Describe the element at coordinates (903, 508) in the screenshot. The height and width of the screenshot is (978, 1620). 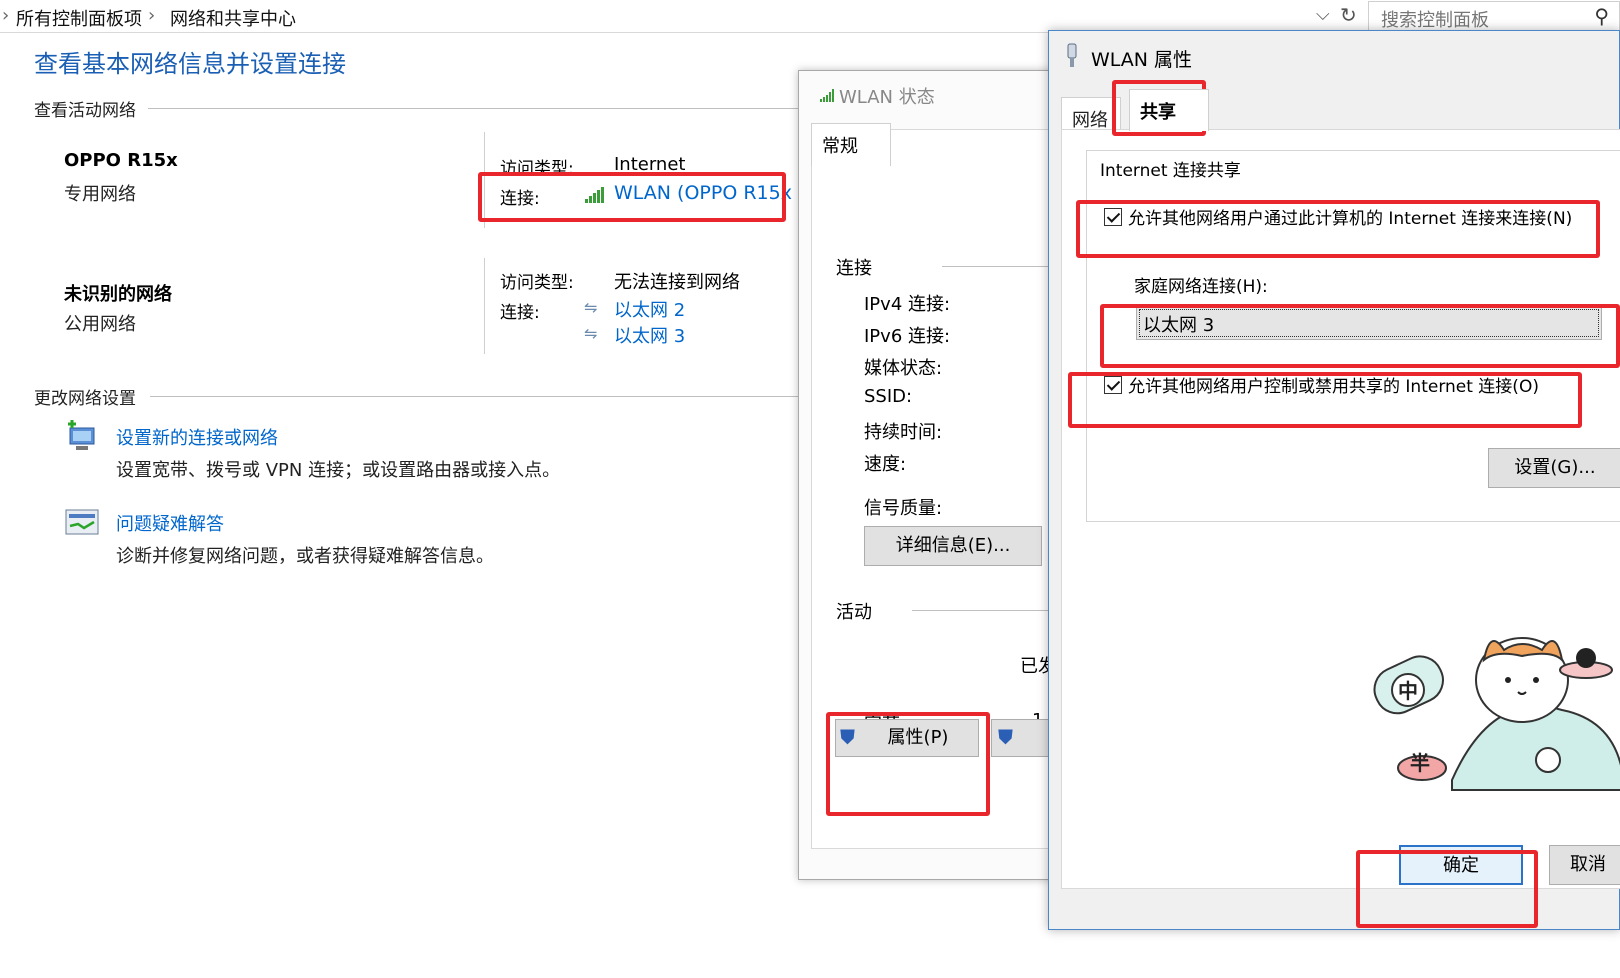
I see `signal-quality-label: 信号质量:` at that location.